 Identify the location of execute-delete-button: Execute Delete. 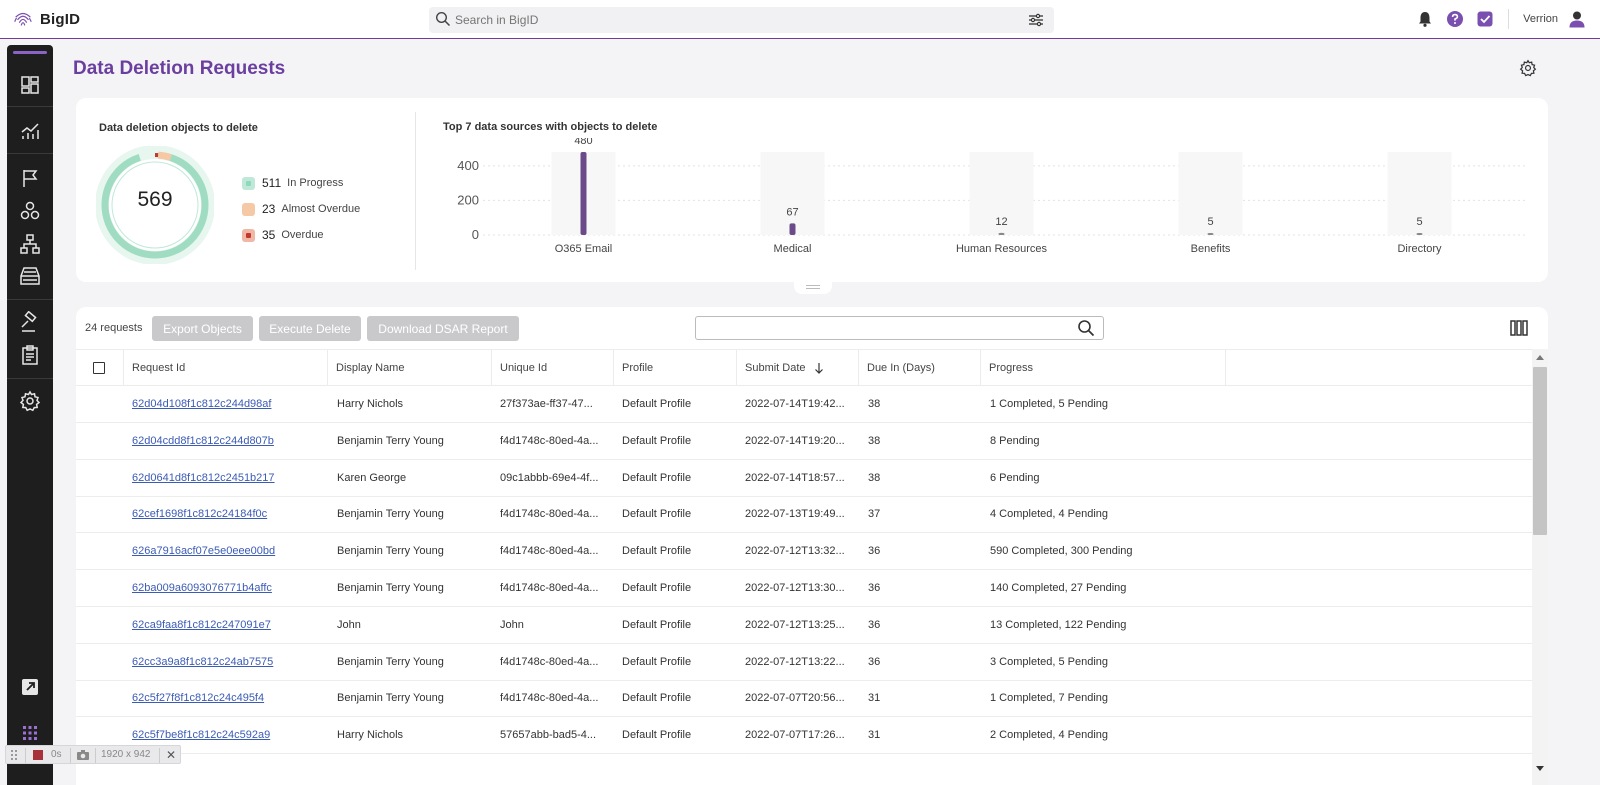
(310, 328).